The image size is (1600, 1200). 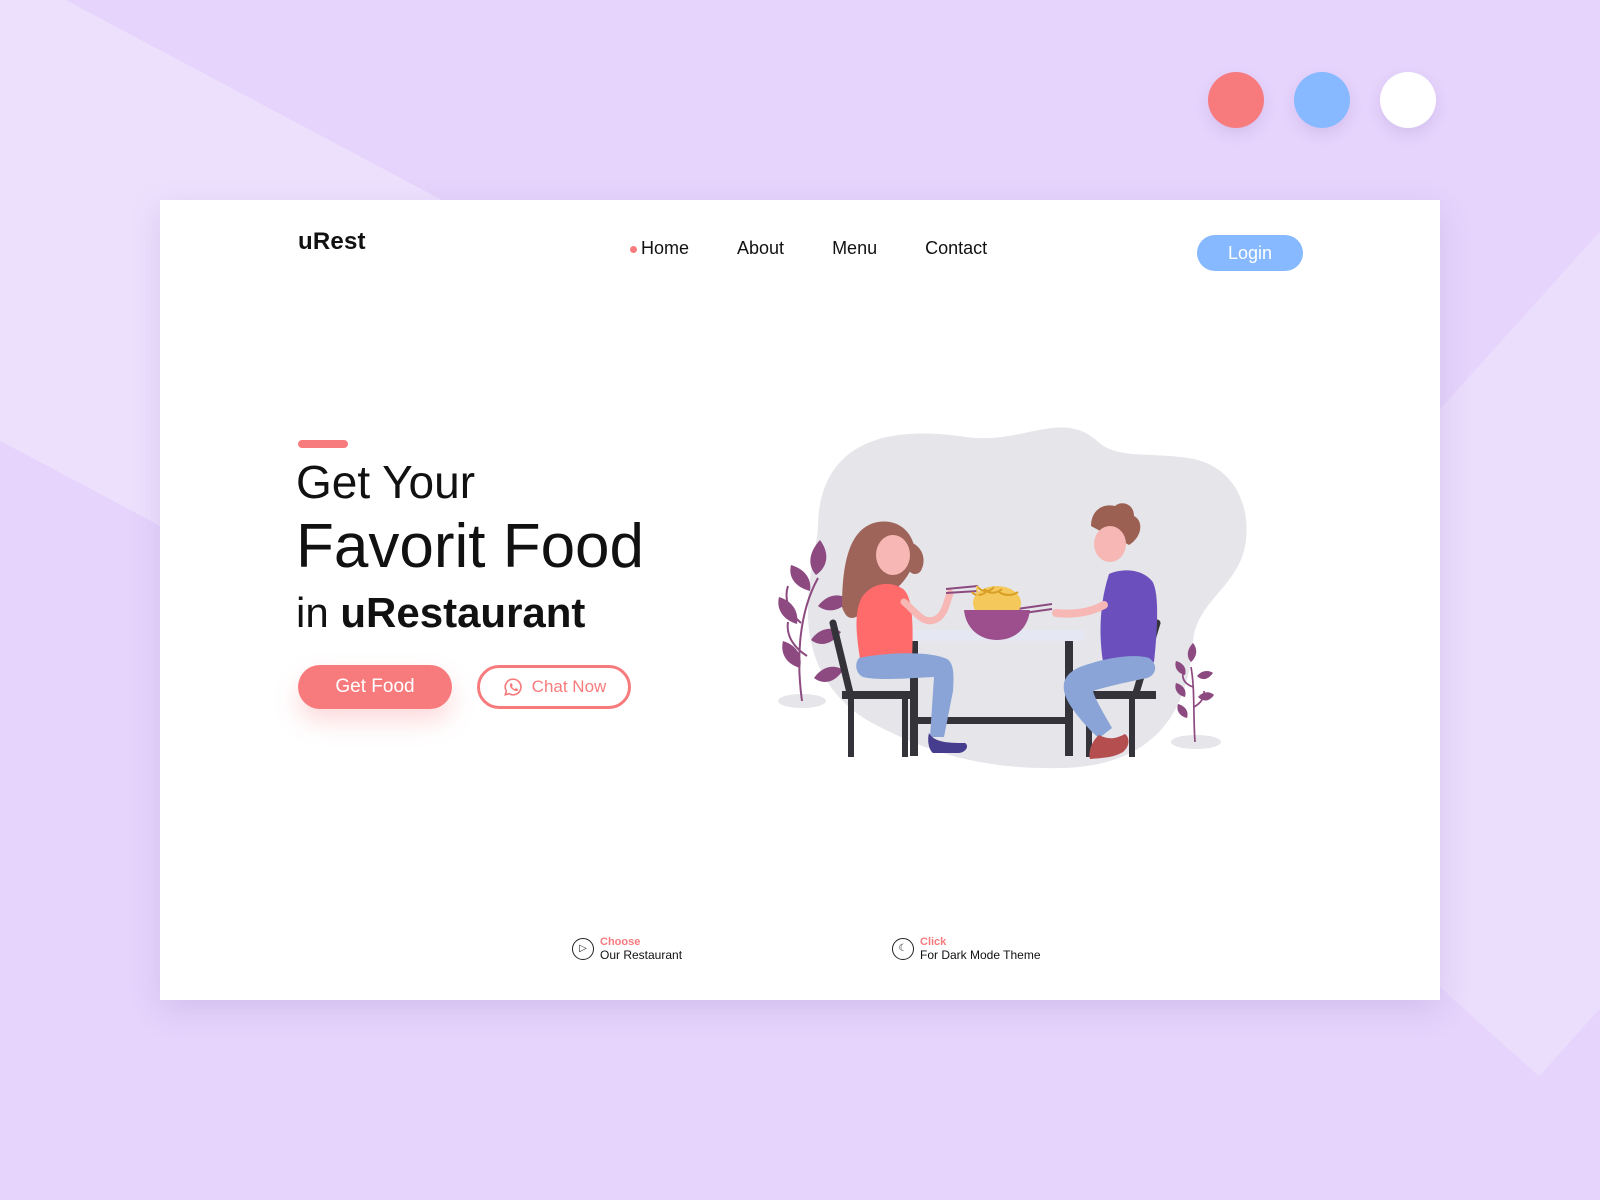 I want to click on dark-mode-info: ☾ Click For Dark Mode Theme, so click(x=966, y=949).